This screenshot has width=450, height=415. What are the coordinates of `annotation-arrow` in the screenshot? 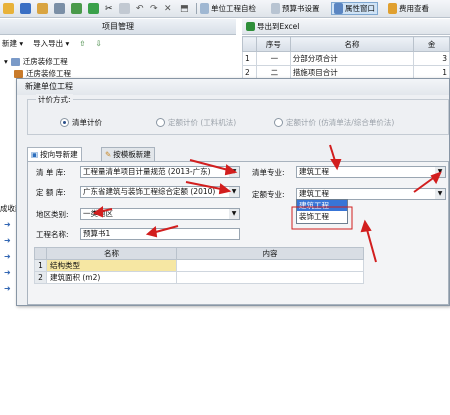 It's located at (371, 244).